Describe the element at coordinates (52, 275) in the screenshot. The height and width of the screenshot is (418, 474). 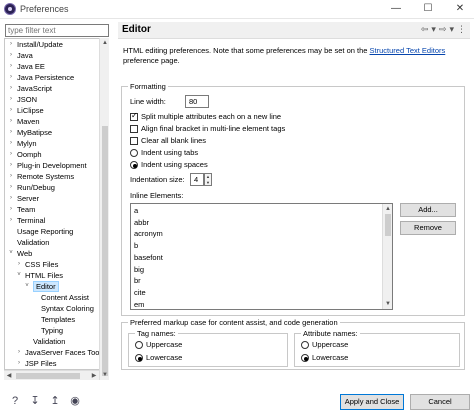
I see `tree-item: ˅ HTML Files` at that location.